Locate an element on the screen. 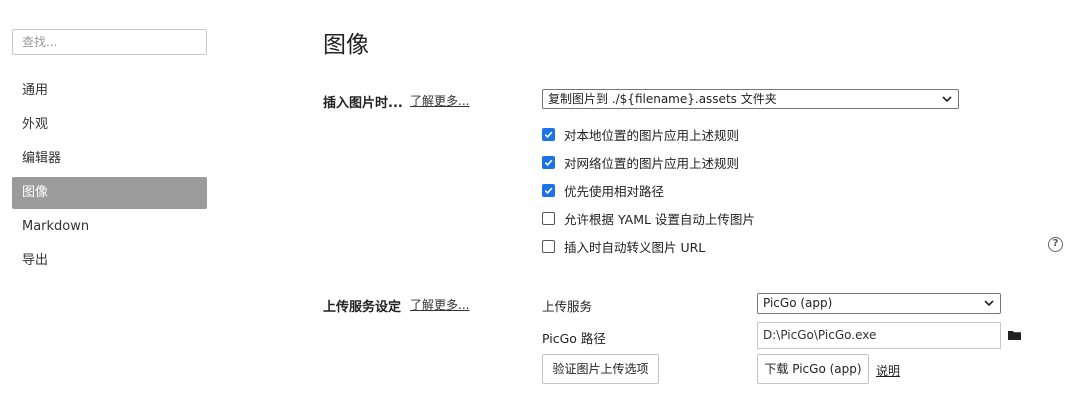 The width and height of the screenshot is (1080, 411). sidebar-item-image: 图像 is located at coordinates (109, 193).